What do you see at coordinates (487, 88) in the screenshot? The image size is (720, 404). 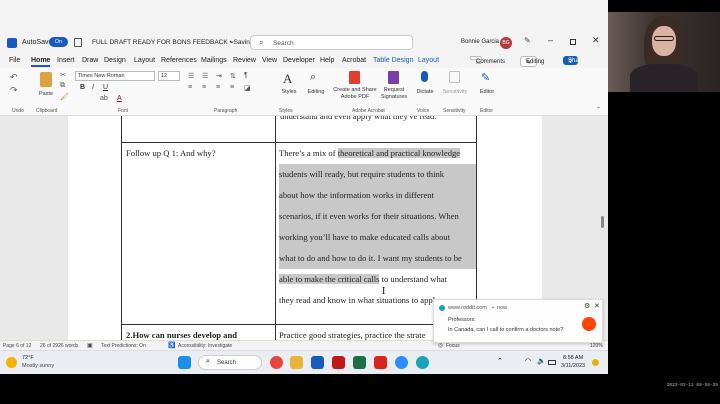 I see `editor-button: ✎ Editor` at bounding box center [487, 88].